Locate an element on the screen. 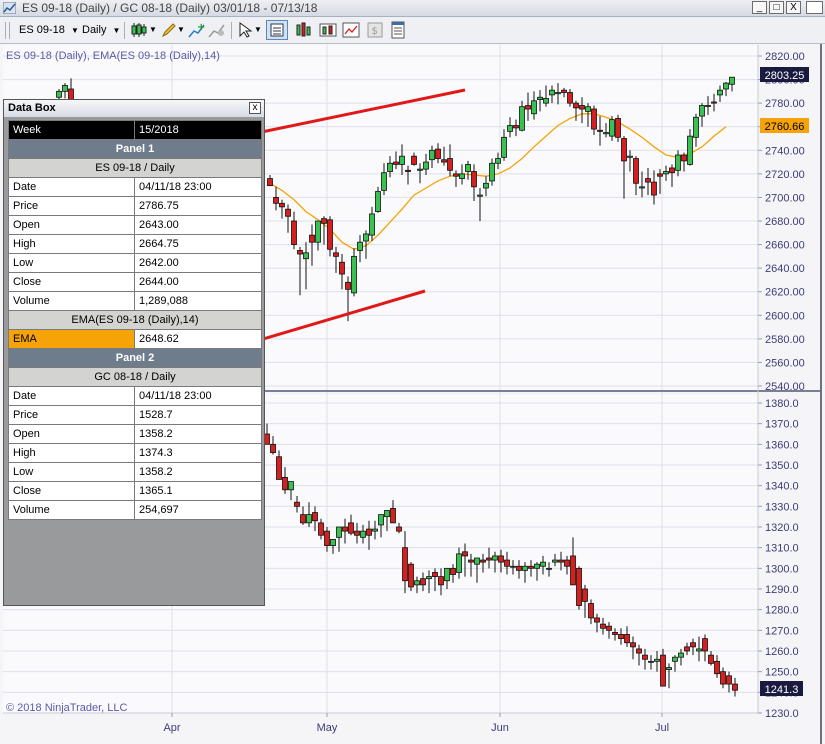  row-key: Open is located at coordinates (71, 434).